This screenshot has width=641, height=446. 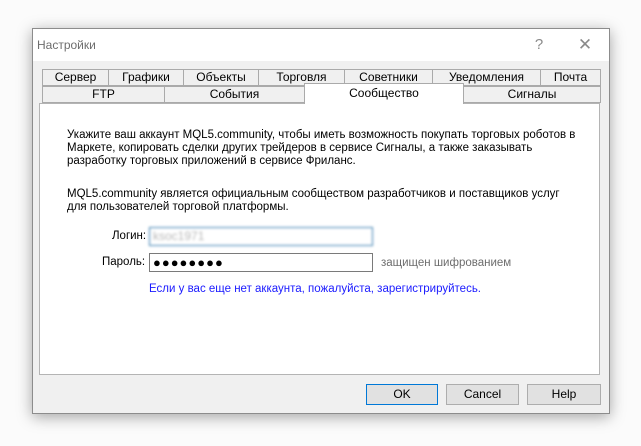 I want to click on login-label: Логин:, so click(x=129, y=236).